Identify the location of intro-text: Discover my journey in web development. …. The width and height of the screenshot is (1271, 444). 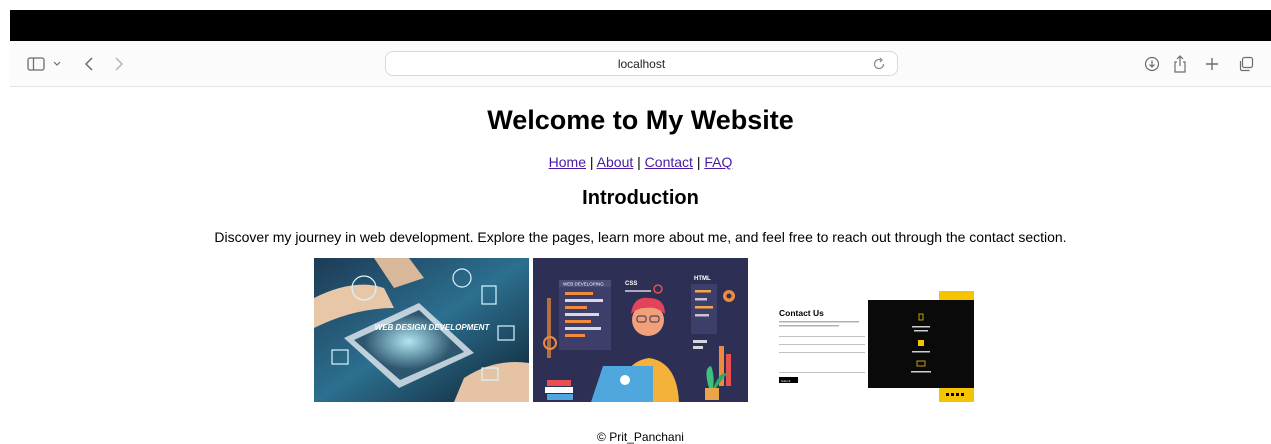
(640, 237).